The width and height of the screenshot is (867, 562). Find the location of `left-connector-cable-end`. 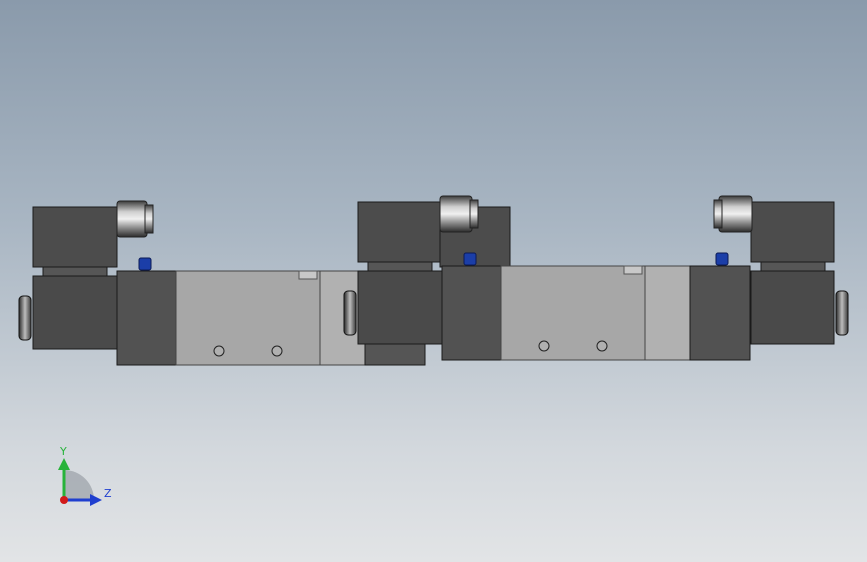

left-connector-cable-end is located at coordinates (149, 219).